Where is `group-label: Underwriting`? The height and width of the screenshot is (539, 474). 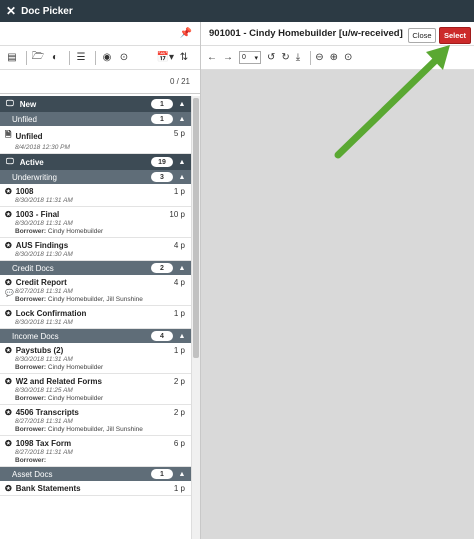 group-label: Underwriting is located at coordinates (34, 177).